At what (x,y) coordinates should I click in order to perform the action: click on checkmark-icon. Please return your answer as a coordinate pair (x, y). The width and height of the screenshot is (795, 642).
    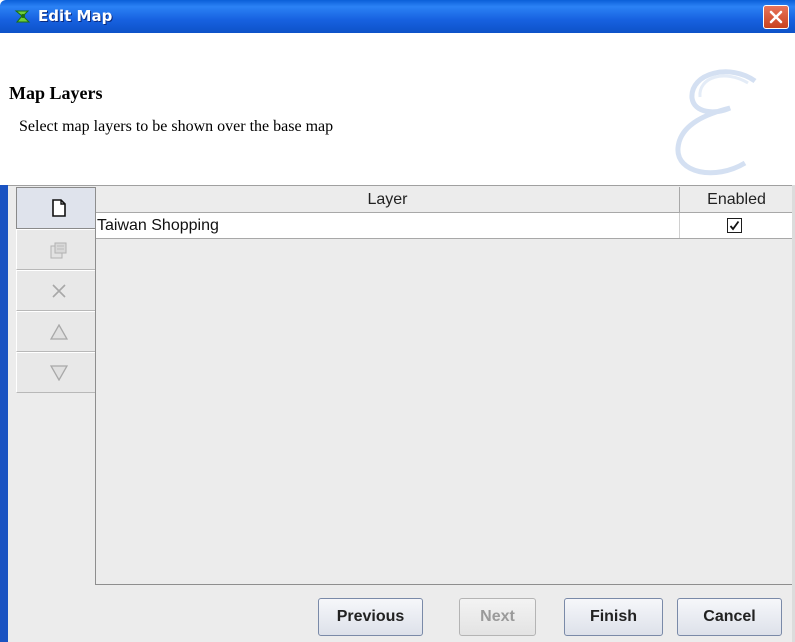
    Looking at the image, I should click on (734, 225).